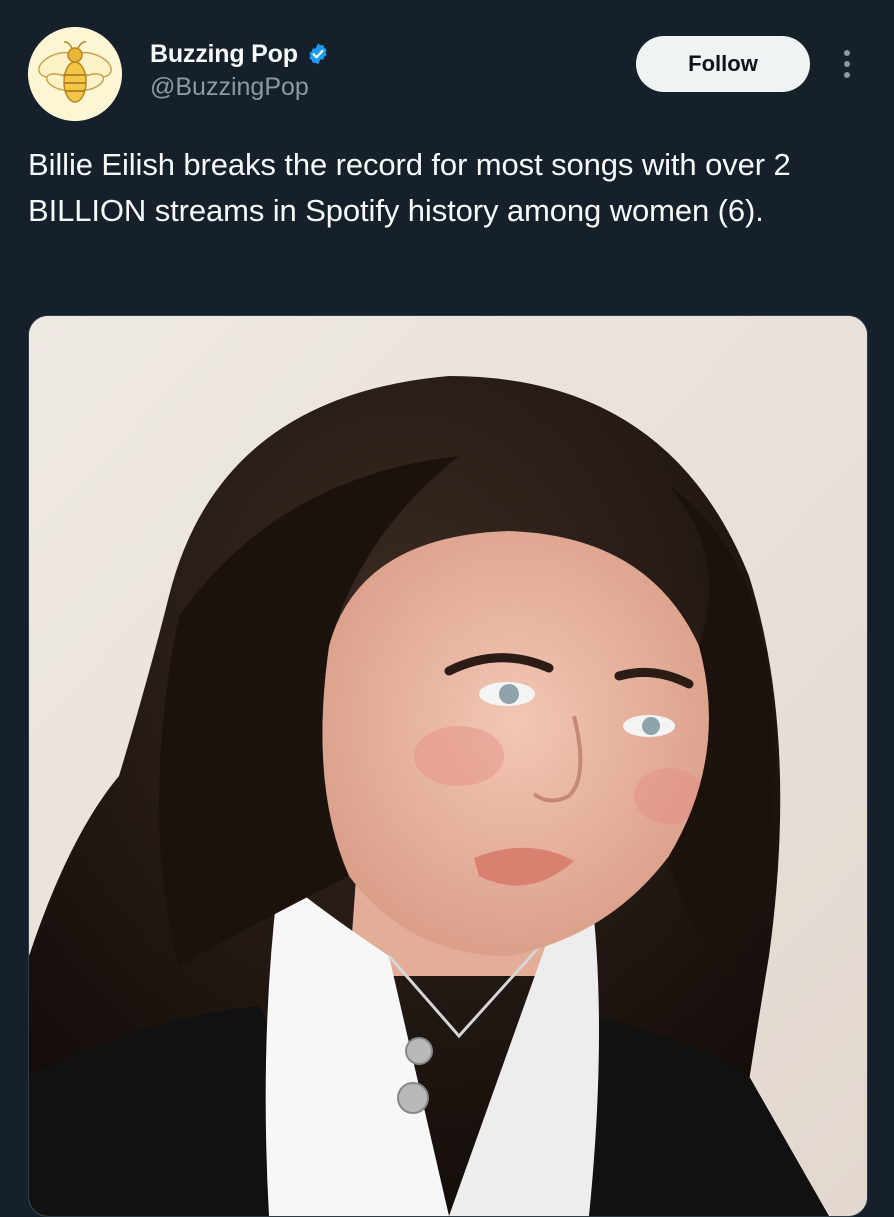  What do you see at coordinates (847, 64) in the screenshot?
I see `more-options-button` at bounding box center [847, 64].